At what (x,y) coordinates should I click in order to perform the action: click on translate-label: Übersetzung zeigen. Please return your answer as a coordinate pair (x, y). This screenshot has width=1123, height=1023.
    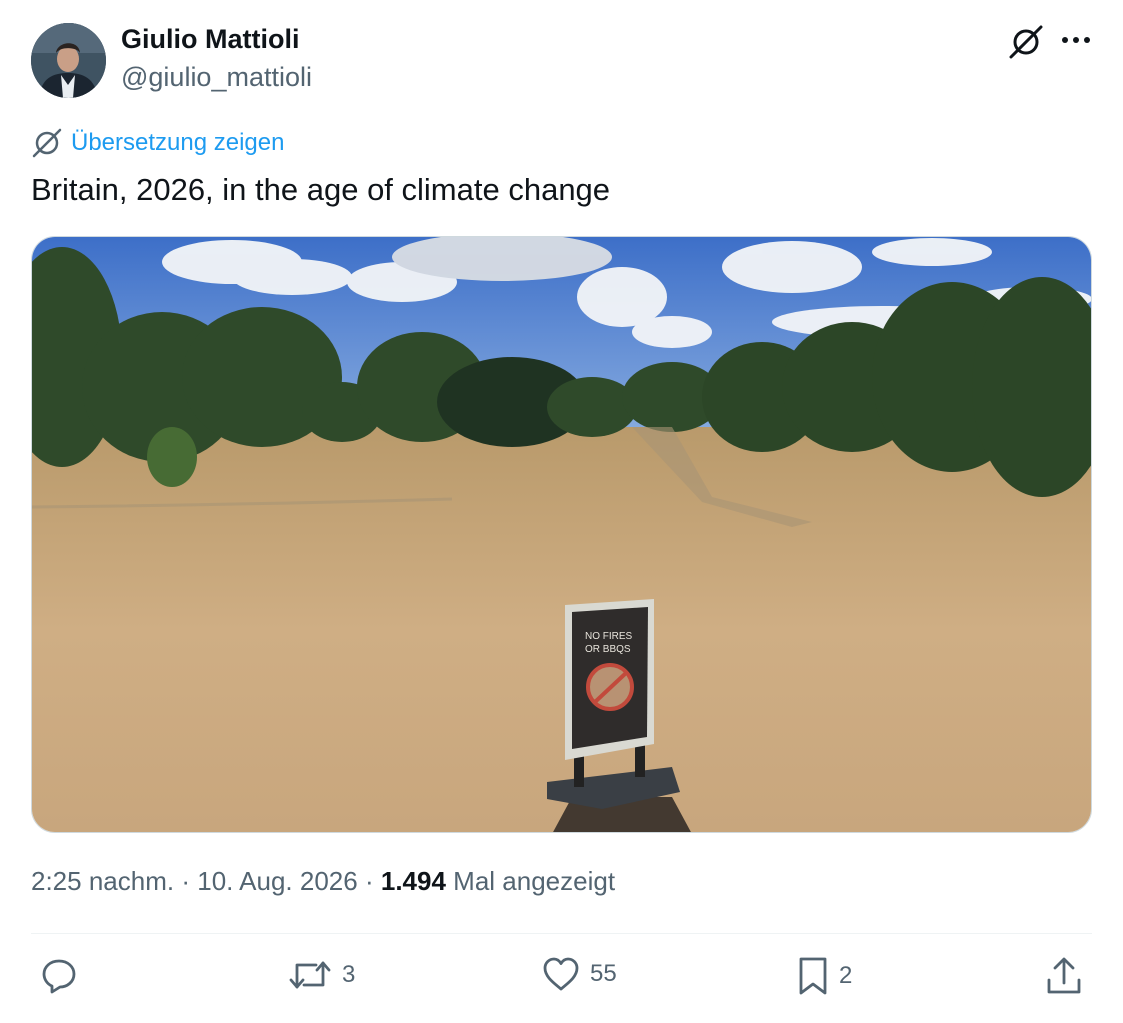
    Looking at the image, I should click on (178, 142).